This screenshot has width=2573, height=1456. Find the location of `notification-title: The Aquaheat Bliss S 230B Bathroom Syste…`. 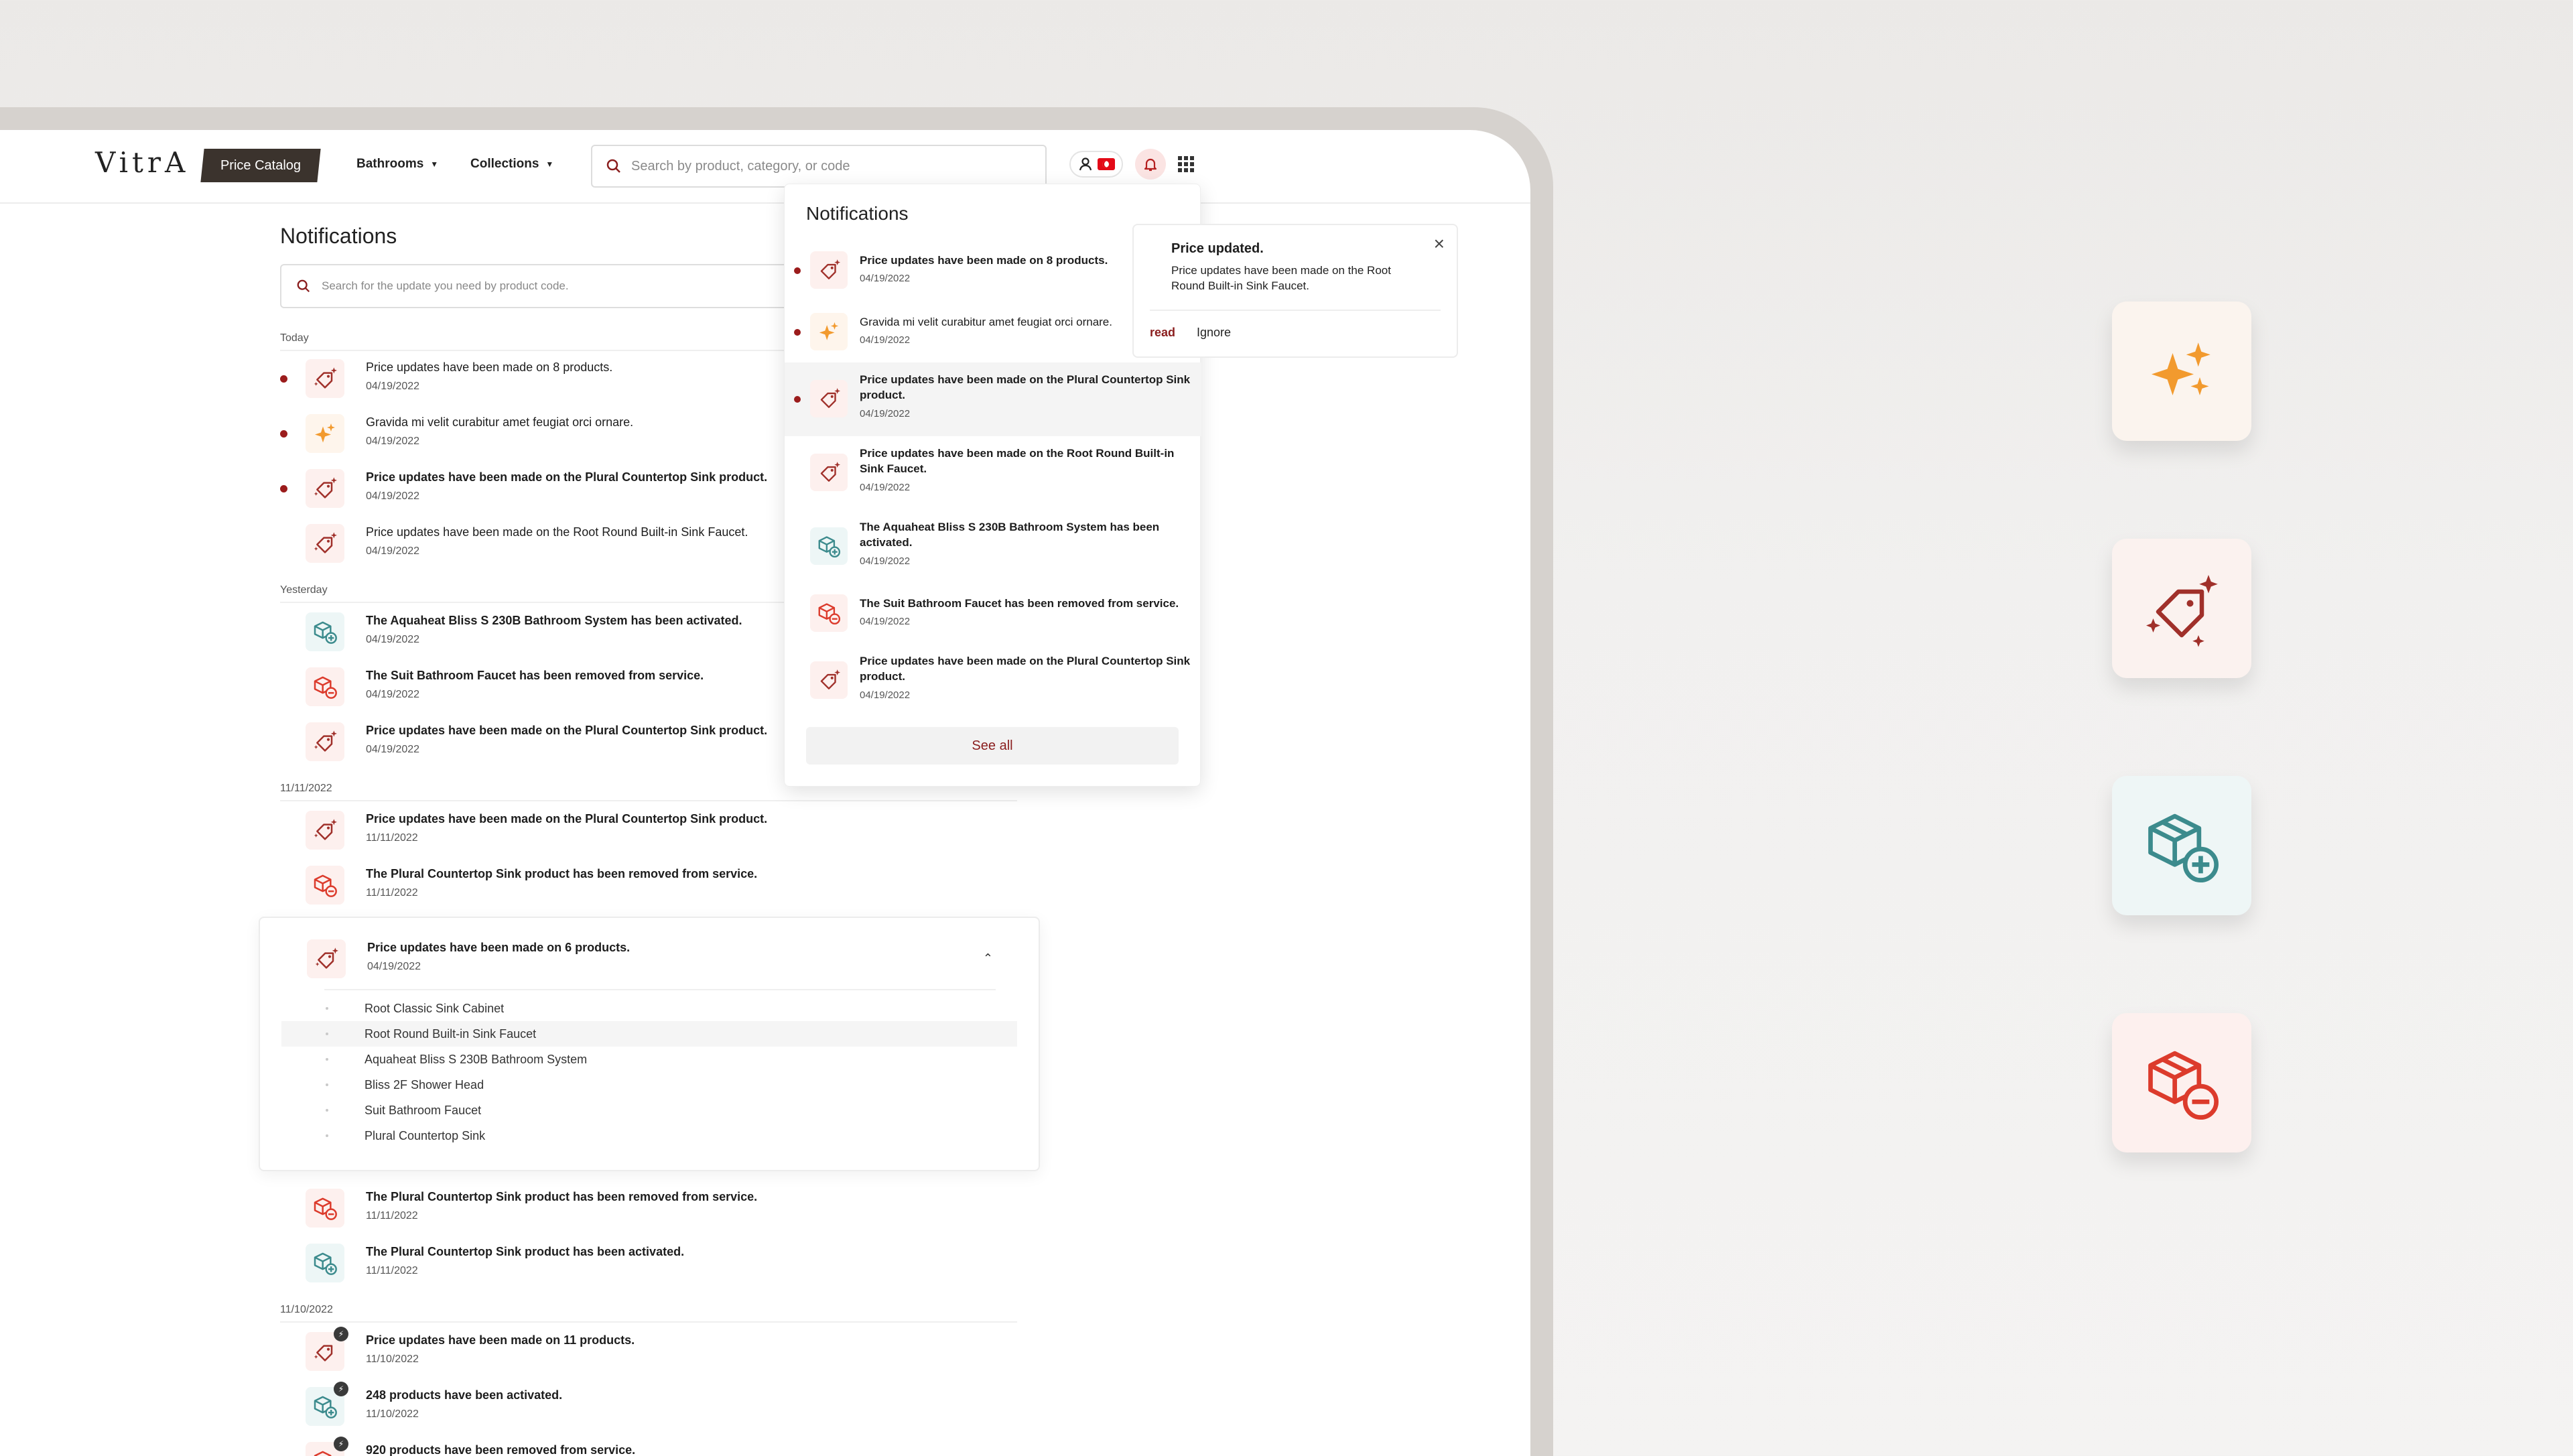

notification-title: The Aquaheat Bliss S 230B Bathroom Syste… is located at coordinates (1010, 535).